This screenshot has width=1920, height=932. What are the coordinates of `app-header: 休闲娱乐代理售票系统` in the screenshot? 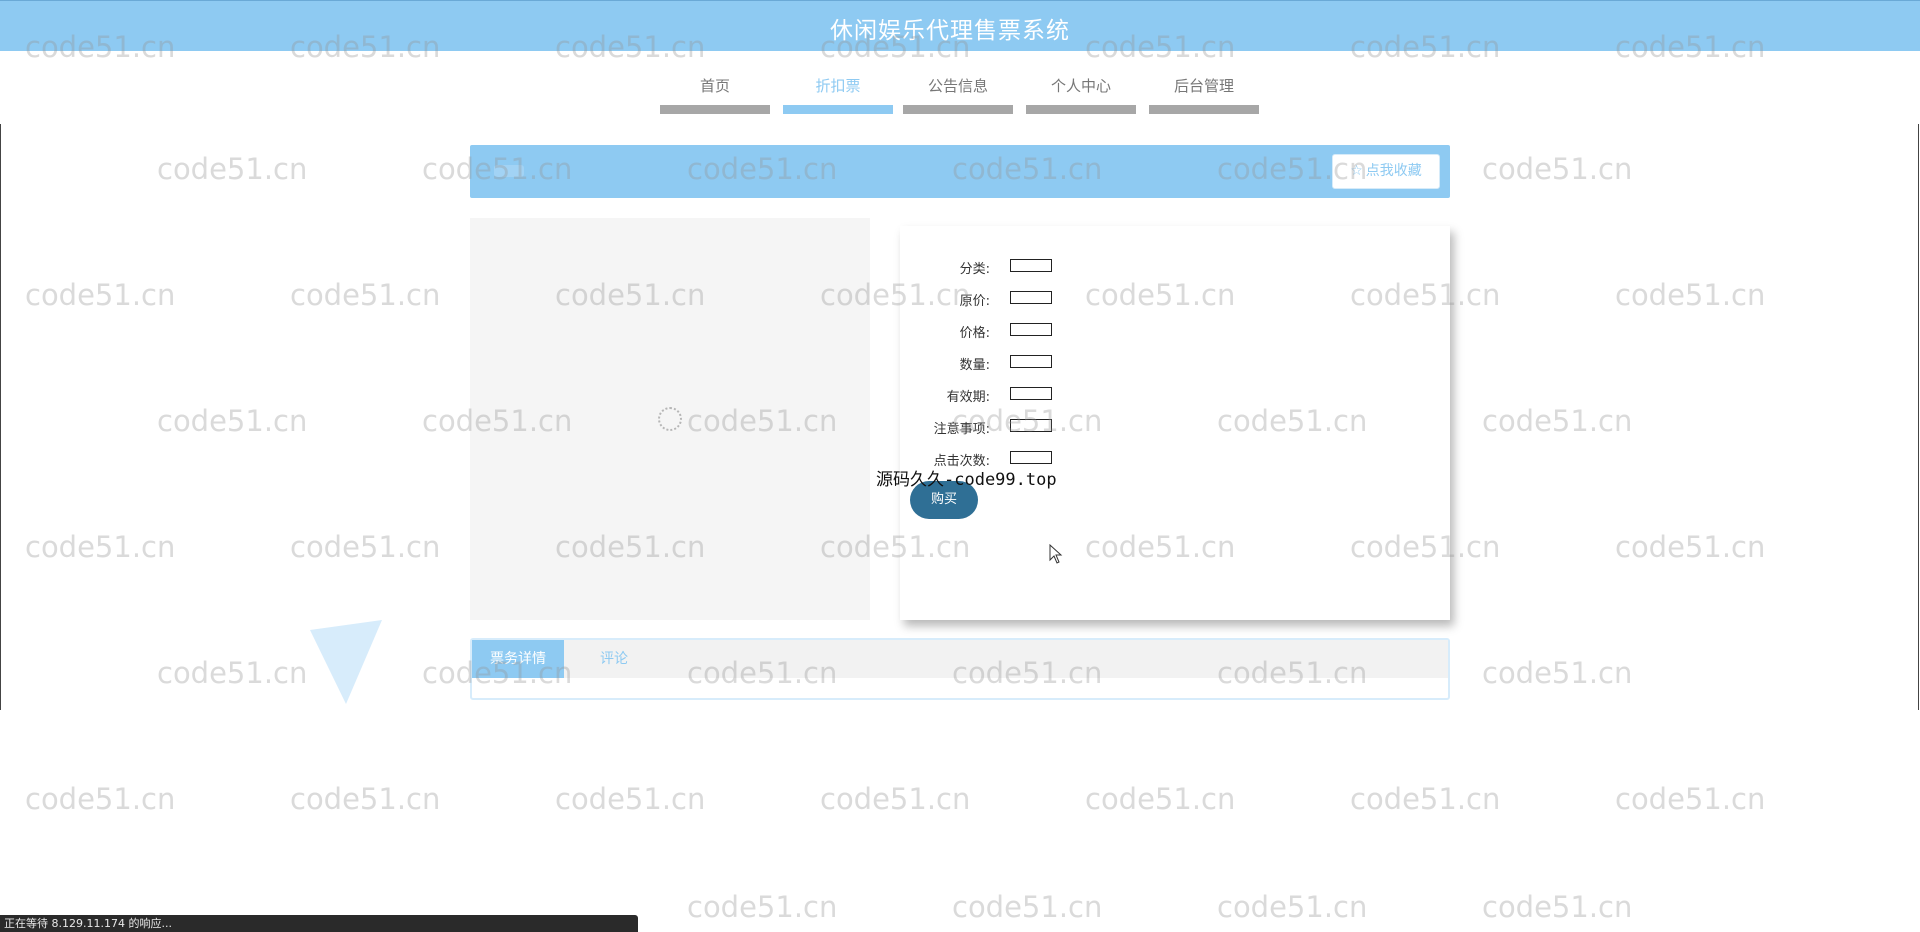 It's located at (960, 25).